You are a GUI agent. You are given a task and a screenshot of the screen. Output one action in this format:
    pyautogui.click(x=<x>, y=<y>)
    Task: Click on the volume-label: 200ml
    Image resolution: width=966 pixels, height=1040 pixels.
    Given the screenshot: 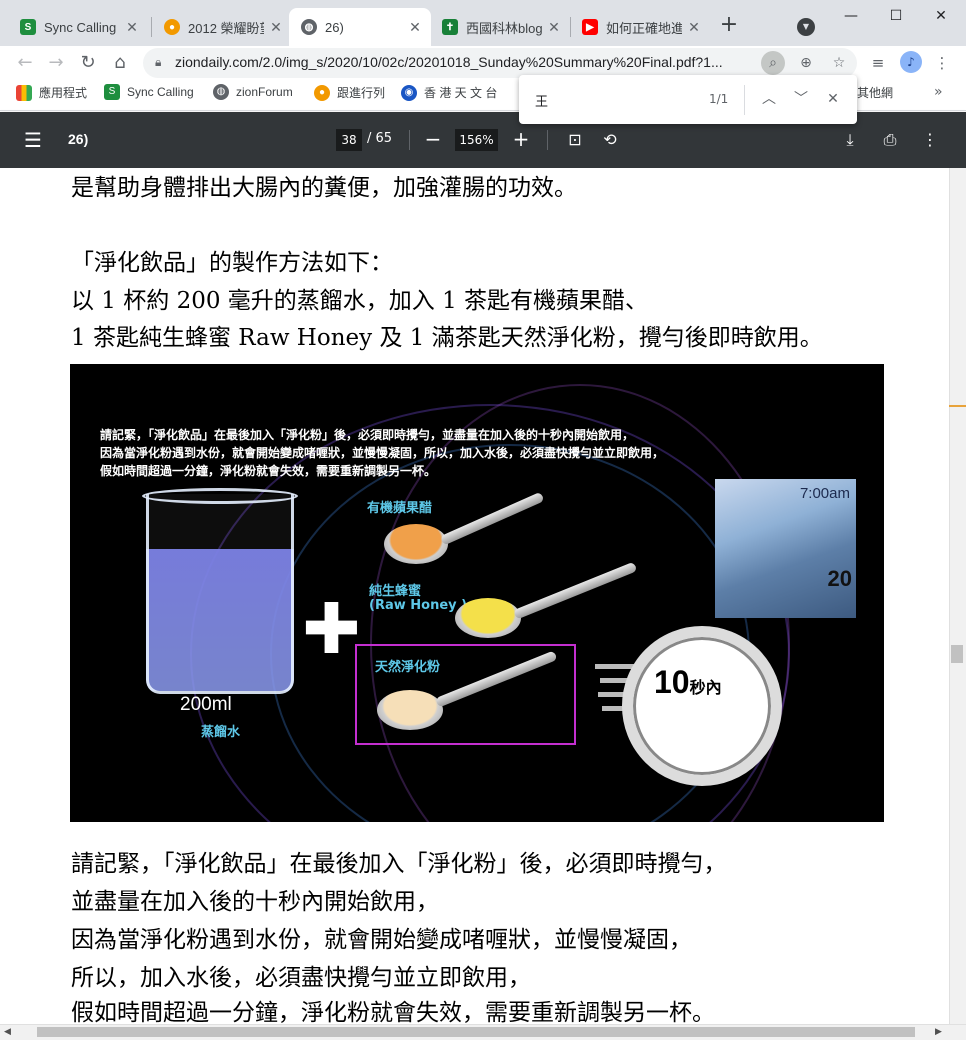 What is the action you would take?
    pyautogui.click(x=206, y=704)
    